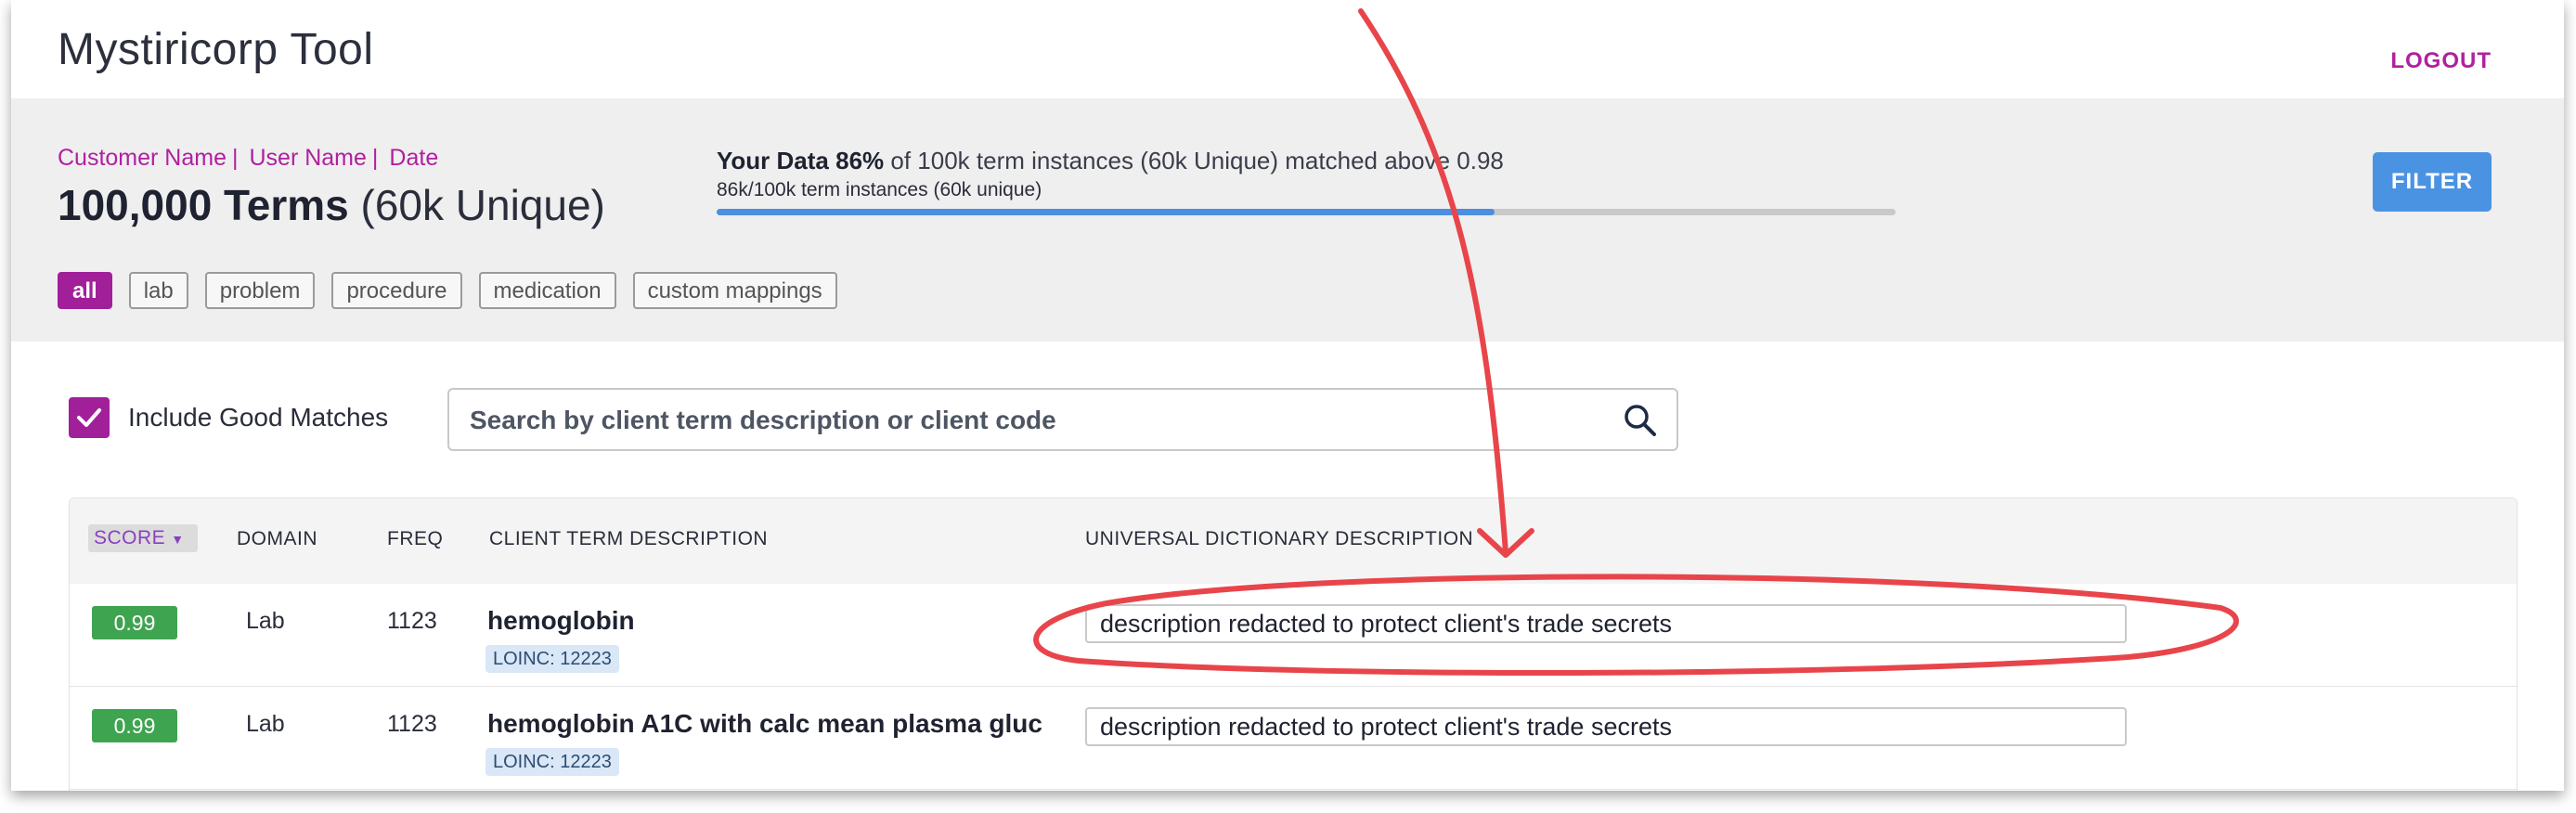  What do you see at coordinates (308, 158) in the screenshot?
I see `user-name-label: User Name` at bounding box center [308, 158].